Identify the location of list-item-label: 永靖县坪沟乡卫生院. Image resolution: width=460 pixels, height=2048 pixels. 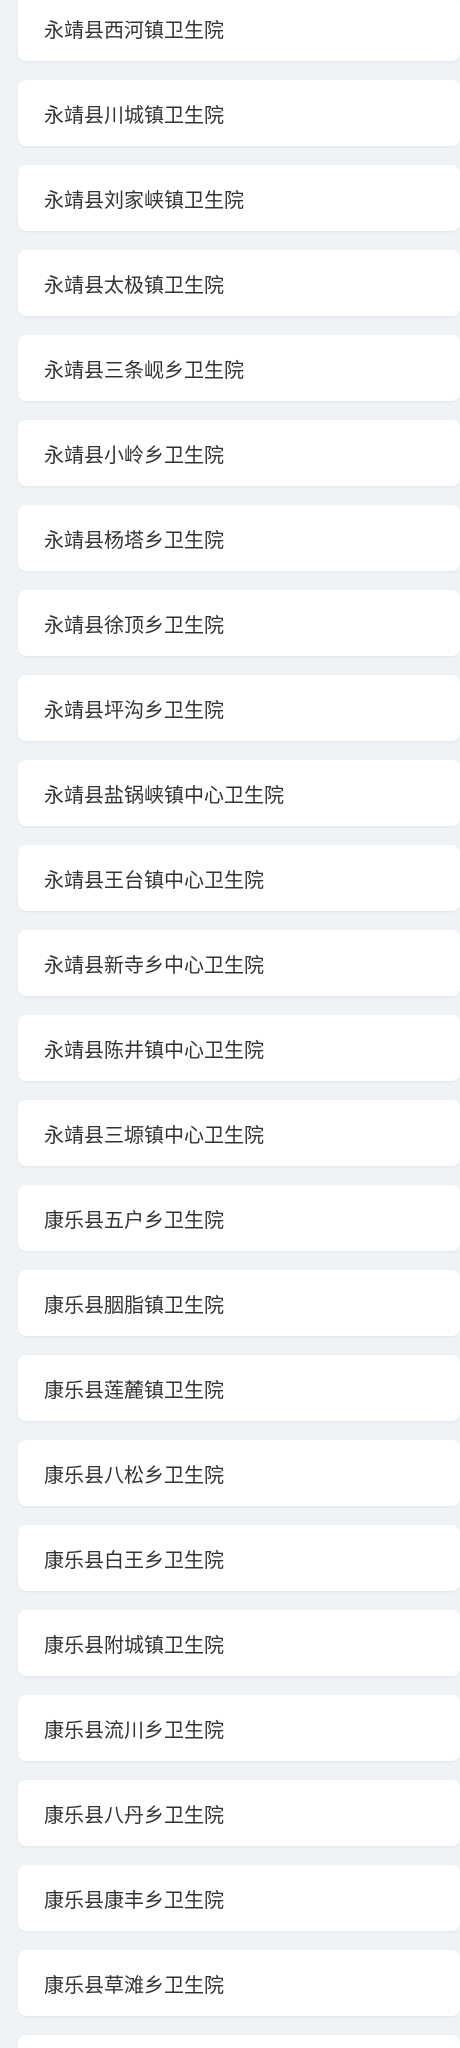
(134, 709).